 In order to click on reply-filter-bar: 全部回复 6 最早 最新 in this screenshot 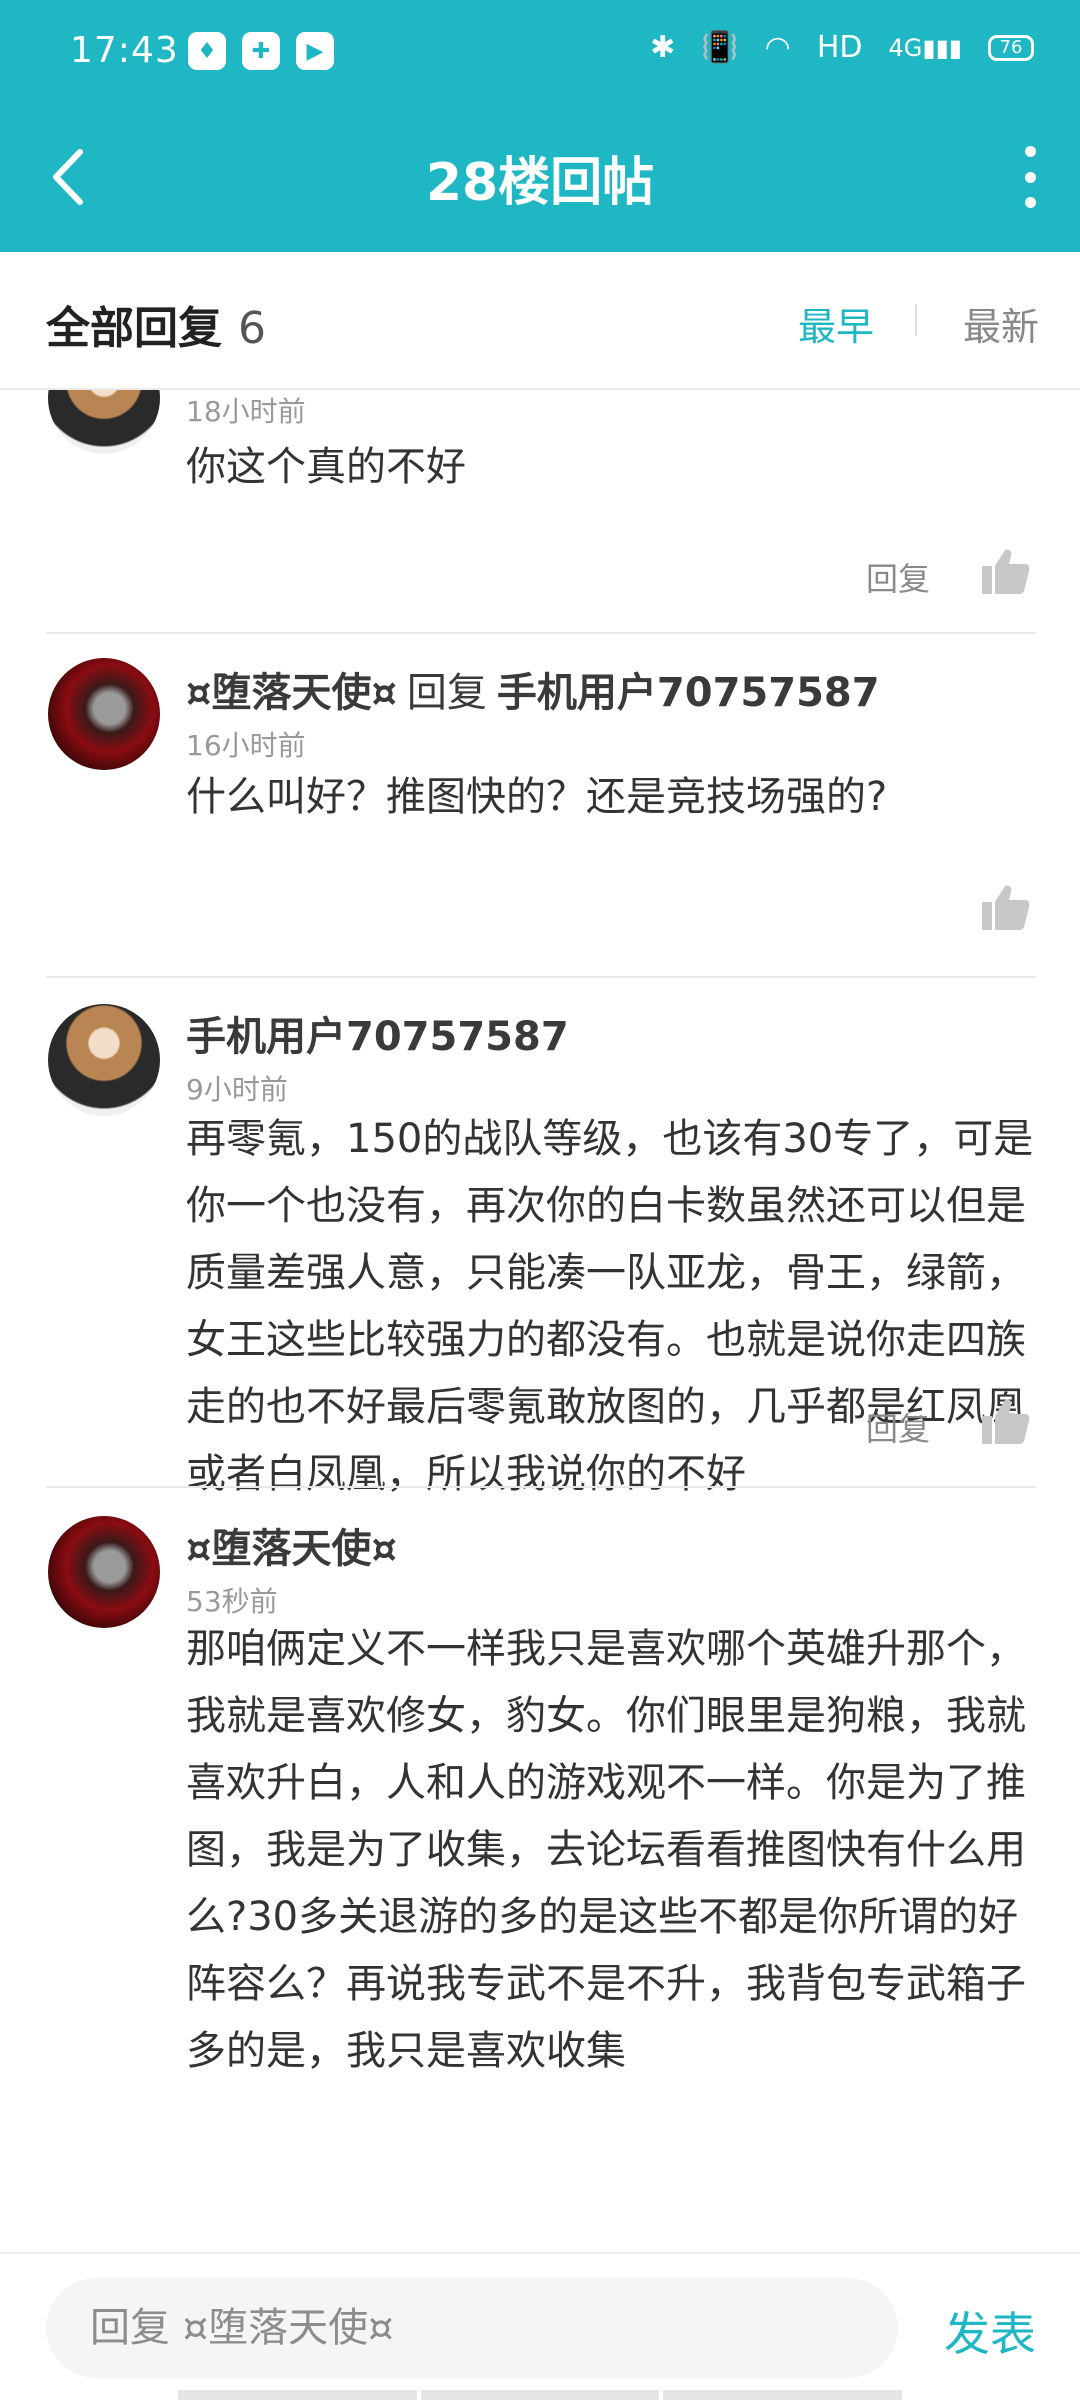, I will do `click(540, 321)`.